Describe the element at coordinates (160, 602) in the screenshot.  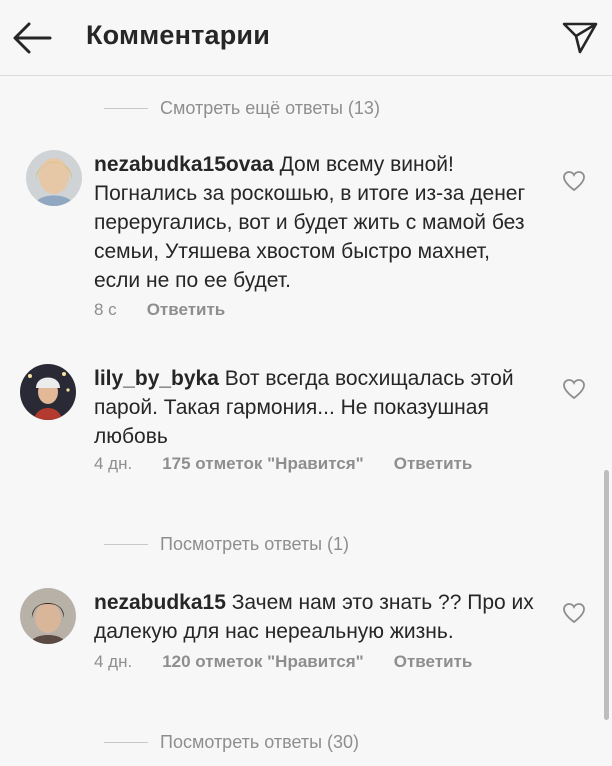
I see `comment-username: nezabudka15` at that location.